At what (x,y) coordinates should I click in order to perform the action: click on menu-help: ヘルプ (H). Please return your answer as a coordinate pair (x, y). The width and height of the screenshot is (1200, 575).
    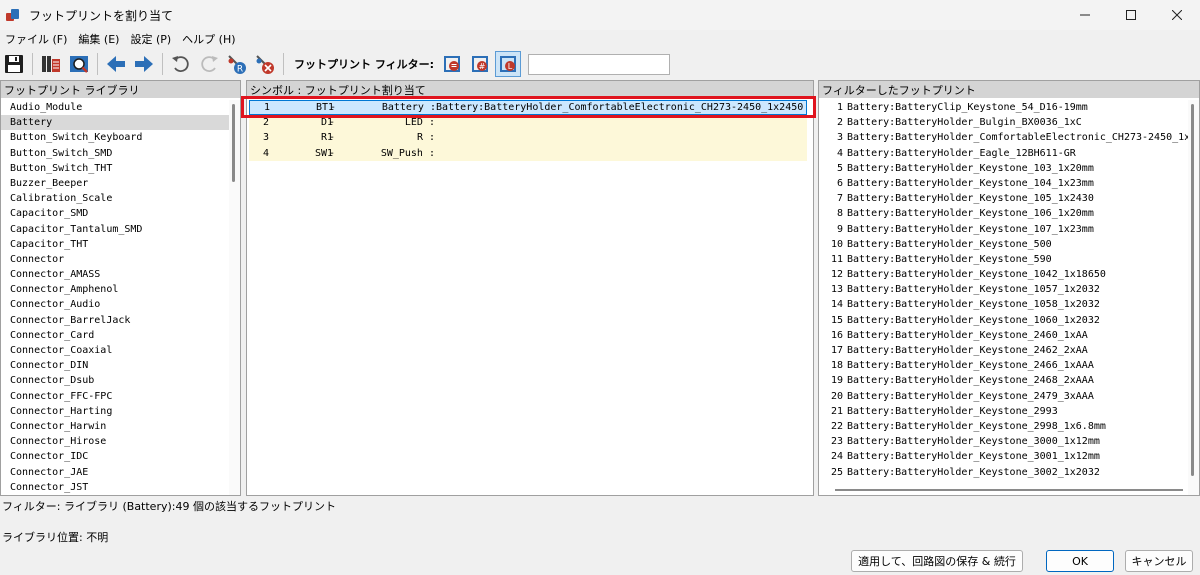
    Looking at the image, I should click on (209, 39).